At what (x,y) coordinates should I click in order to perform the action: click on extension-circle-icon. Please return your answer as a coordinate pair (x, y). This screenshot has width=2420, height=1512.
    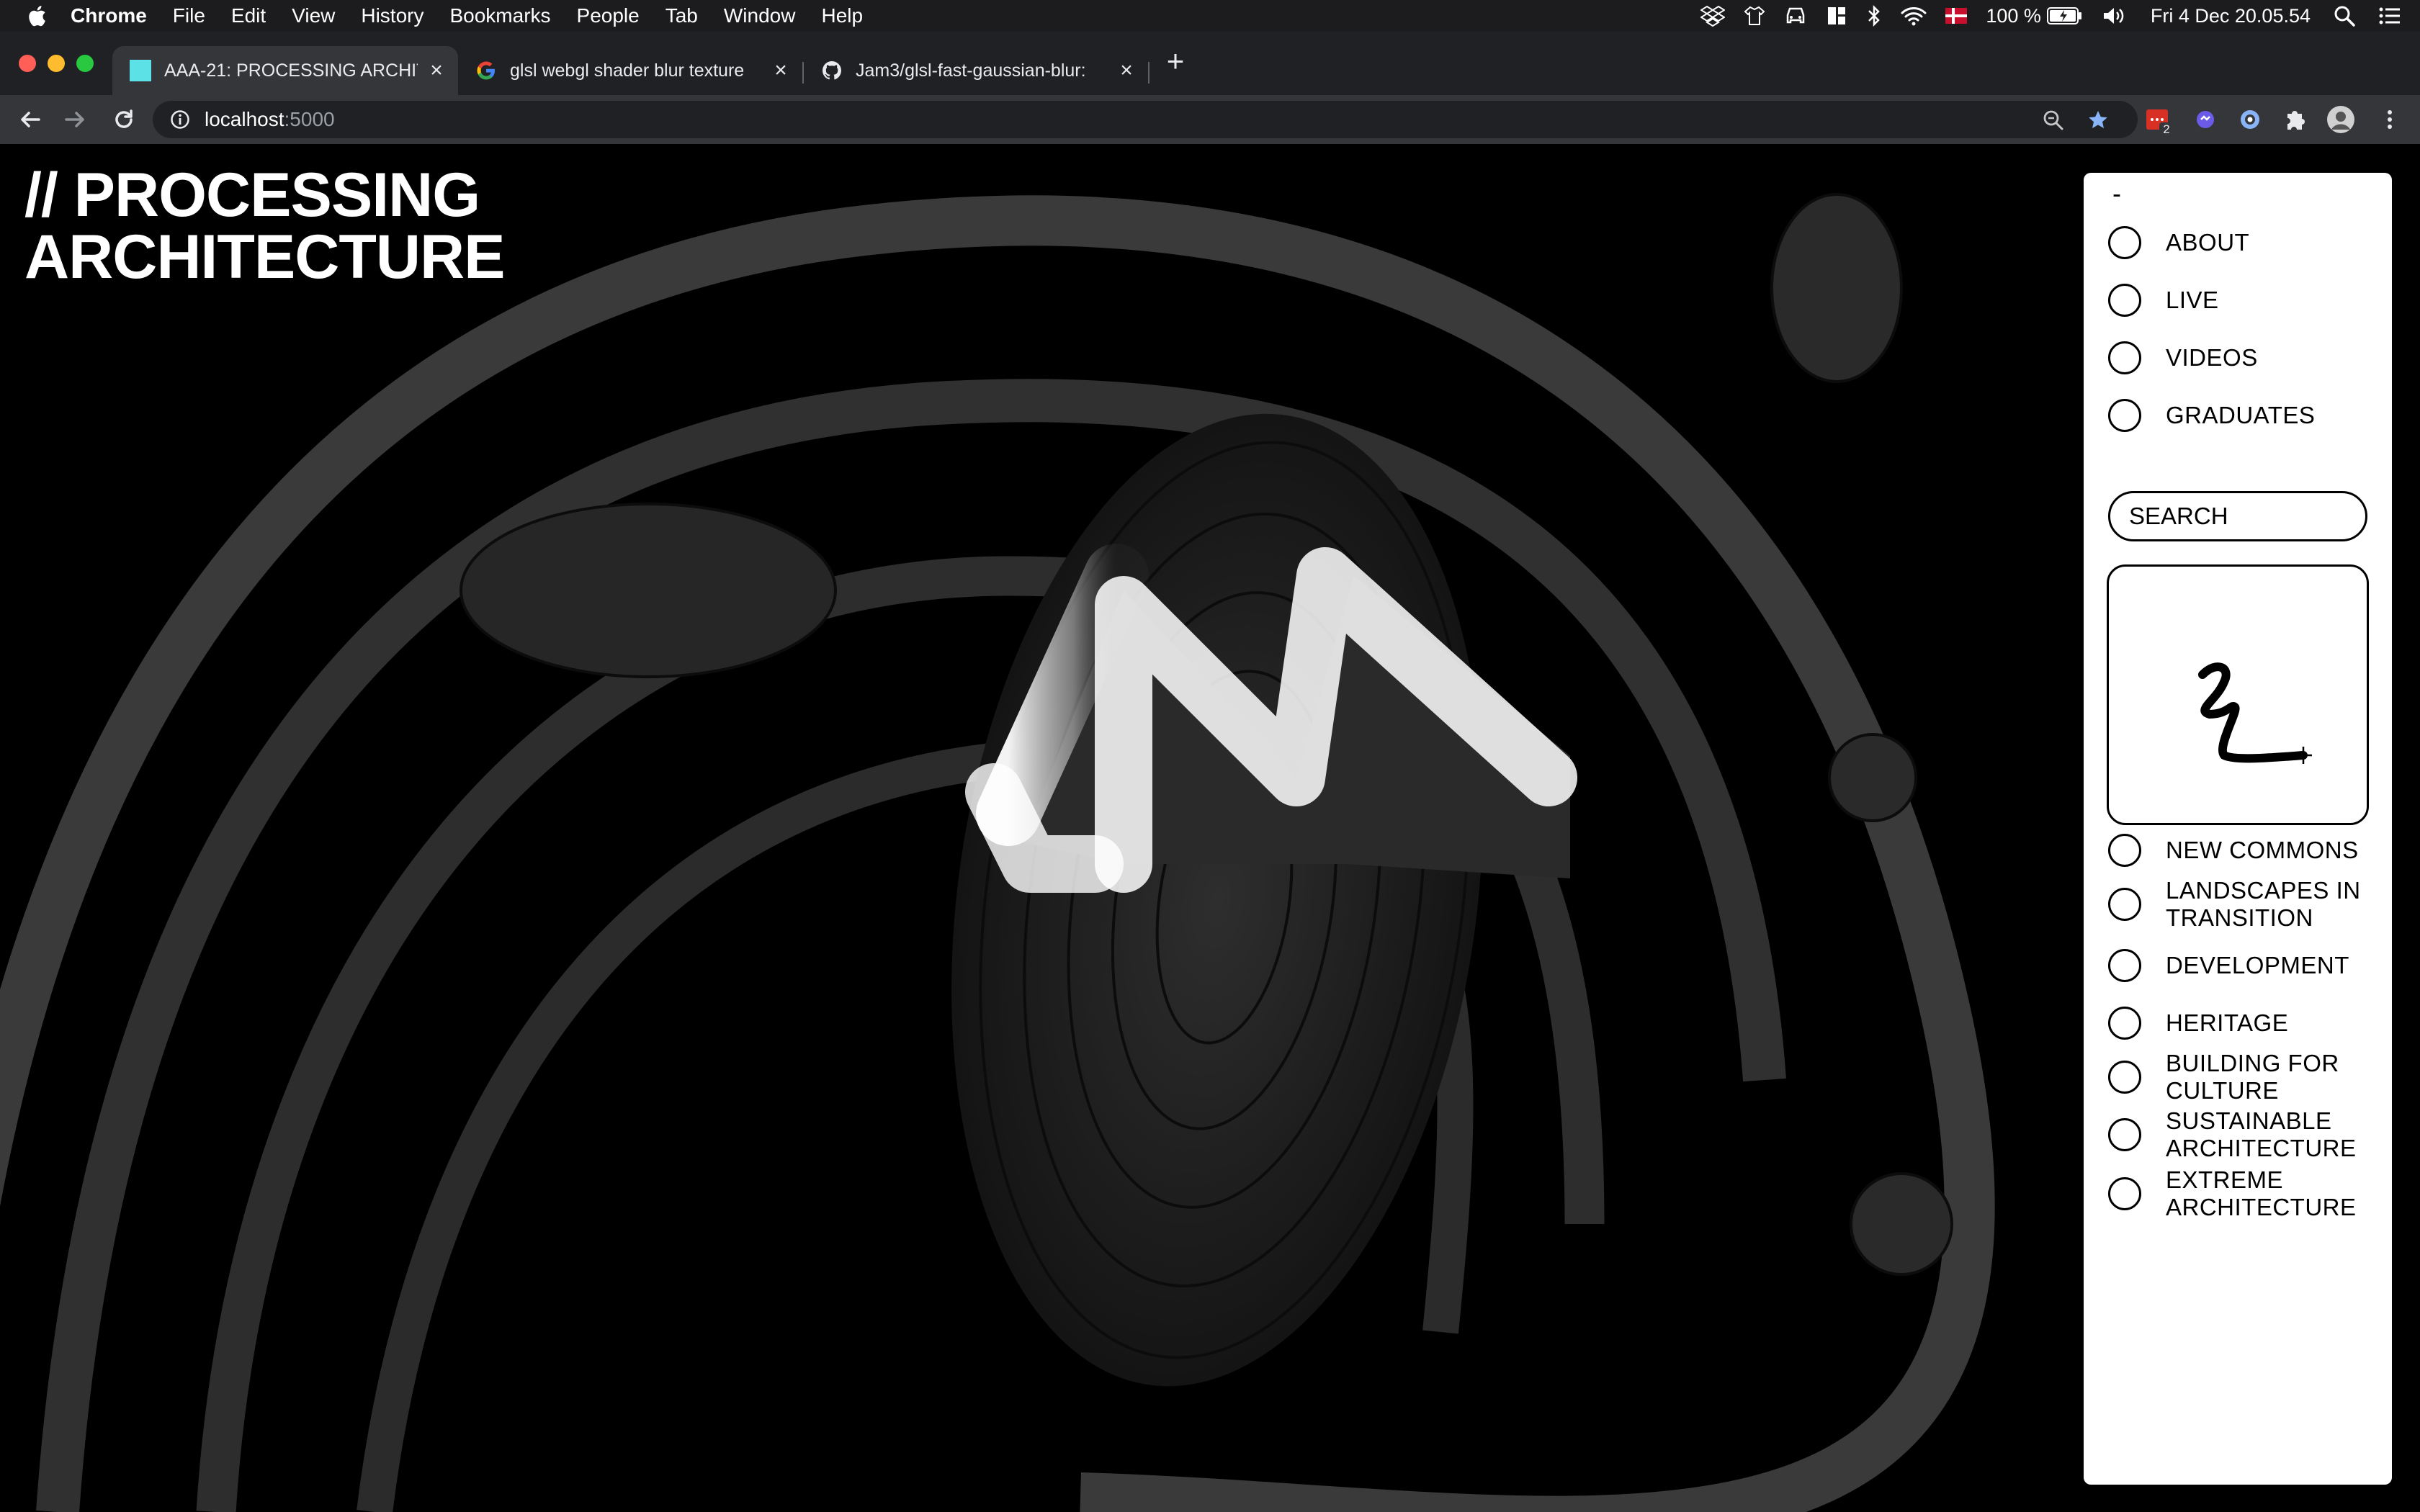
    Looking at the image, I should click on (2250, 119).